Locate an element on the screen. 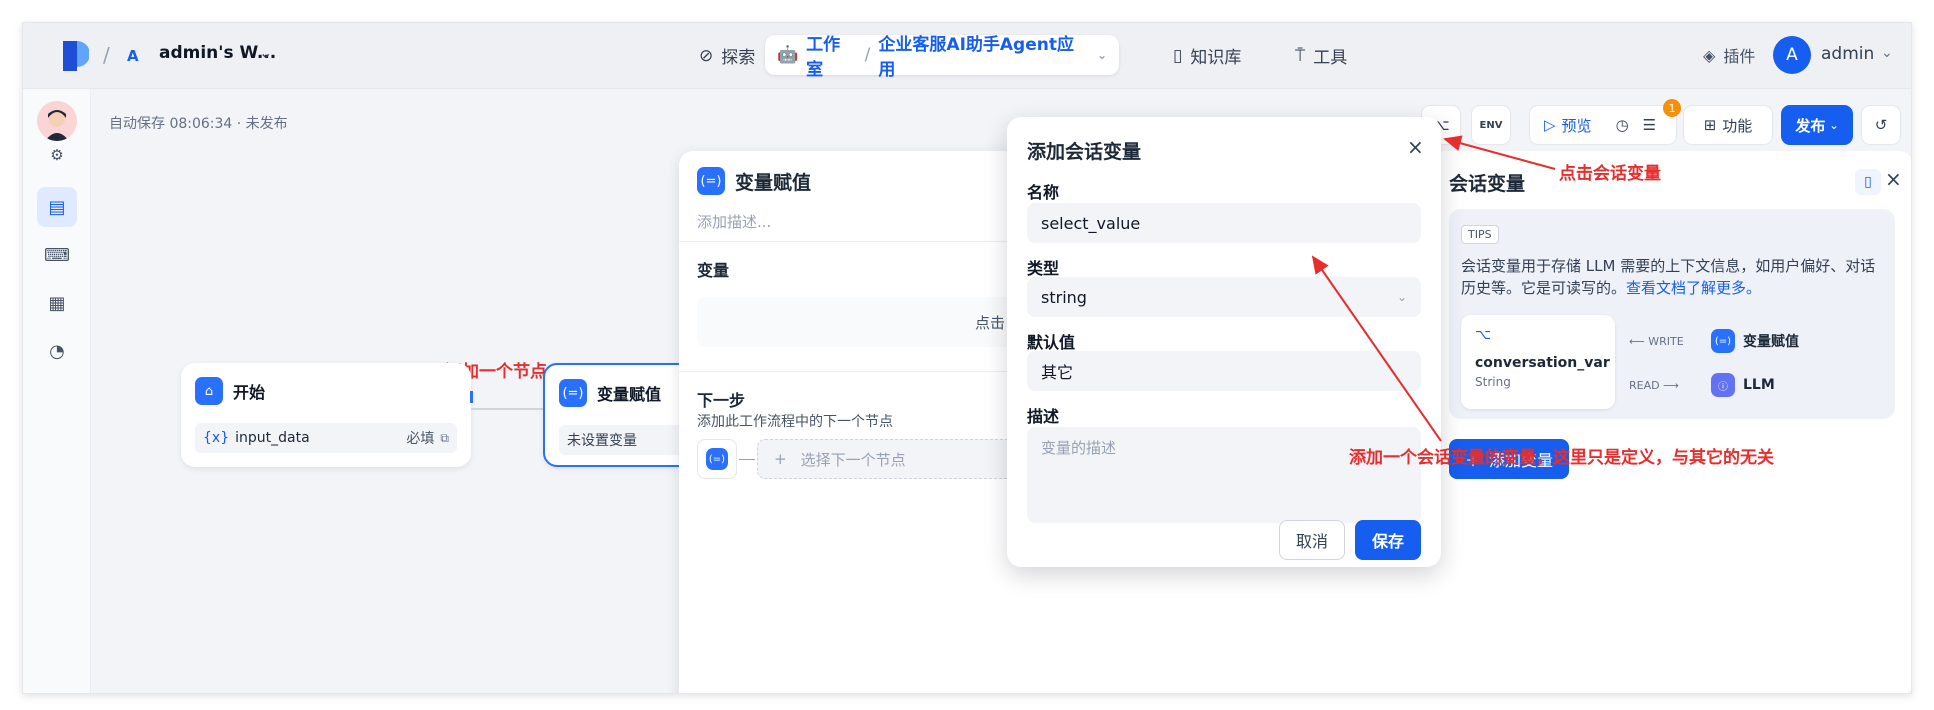  annotation-arrows is located at coordinates (1433, 288).